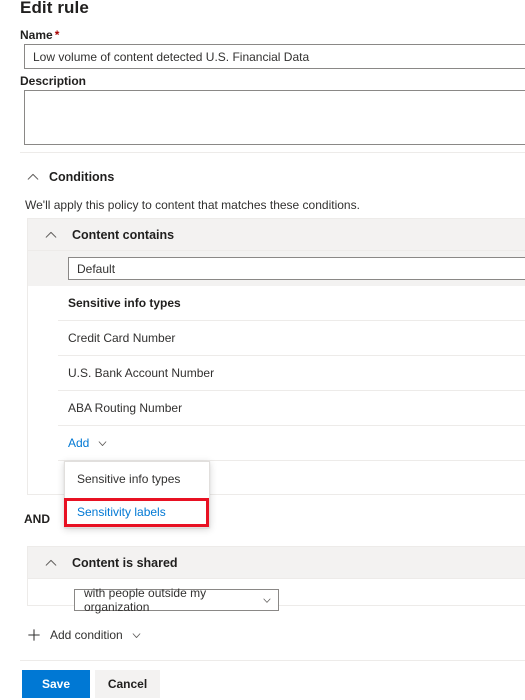  I want to click on required-asterisk: *, so click(57, 35).